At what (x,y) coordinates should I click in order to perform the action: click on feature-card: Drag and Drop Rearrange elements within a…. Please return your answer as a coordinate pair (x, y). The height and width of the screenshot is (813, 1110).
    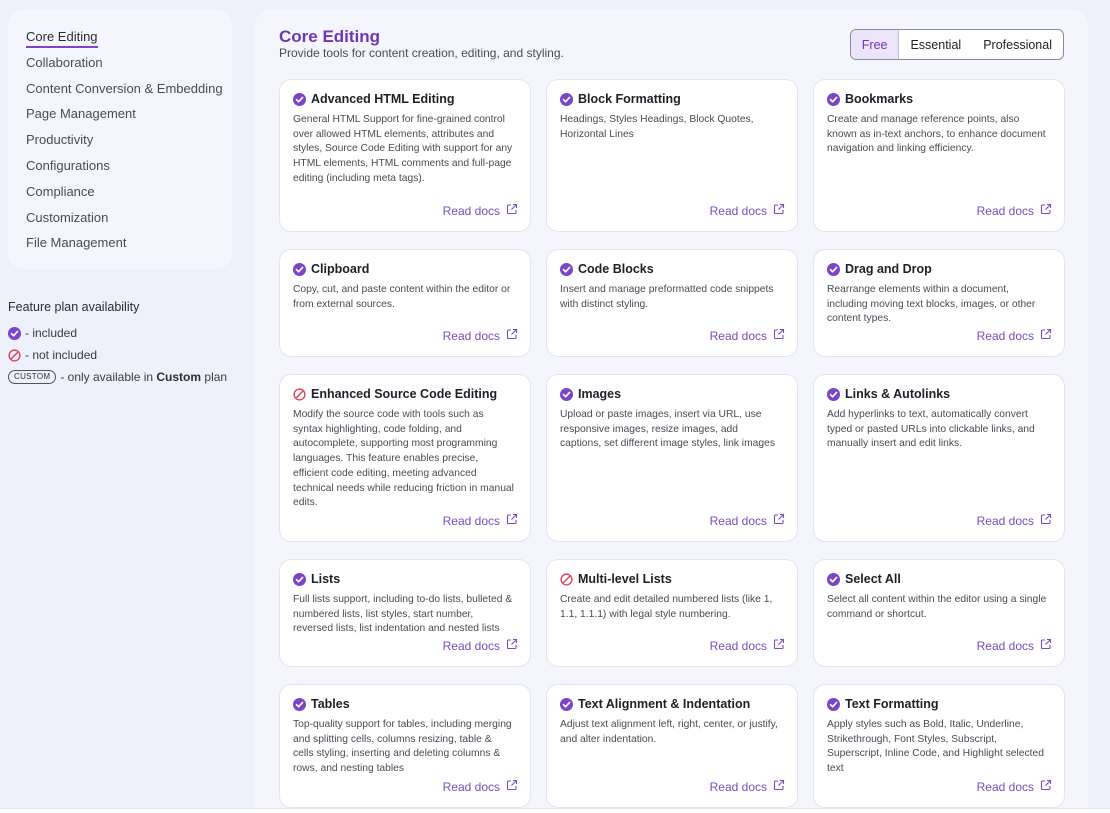
    Looking at the image, I should click on (939, 303).